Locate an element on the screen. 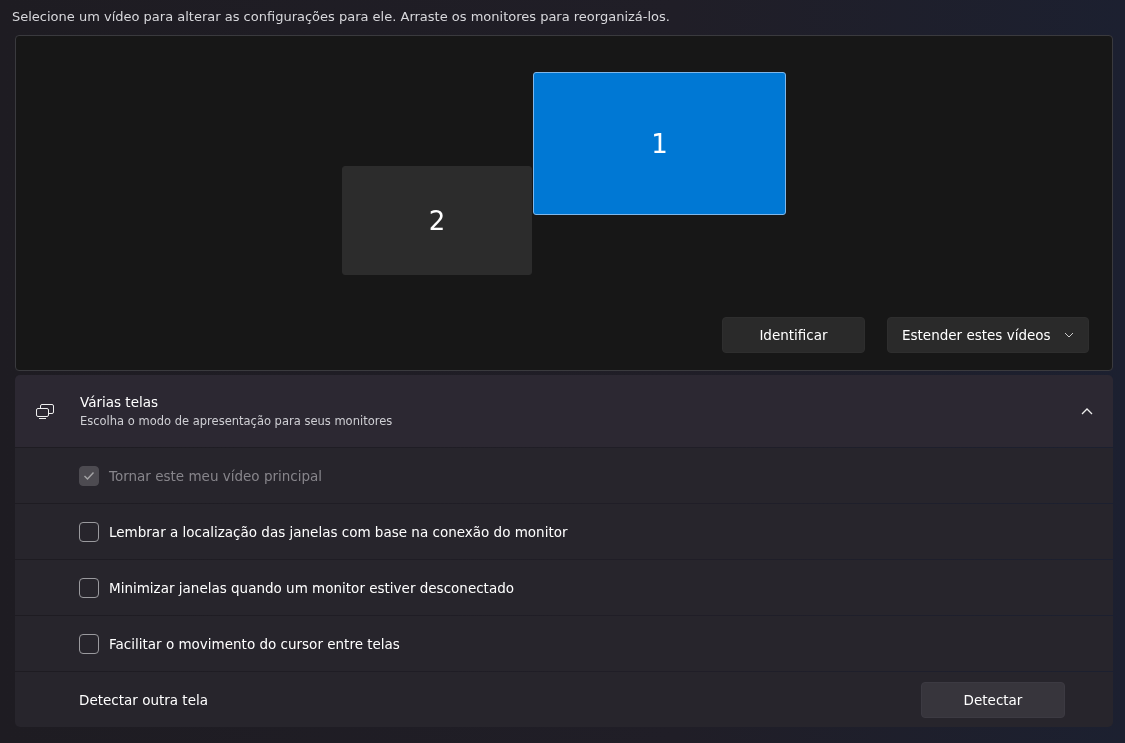  identify-button: Identificar is located at coordinates (793, 335).